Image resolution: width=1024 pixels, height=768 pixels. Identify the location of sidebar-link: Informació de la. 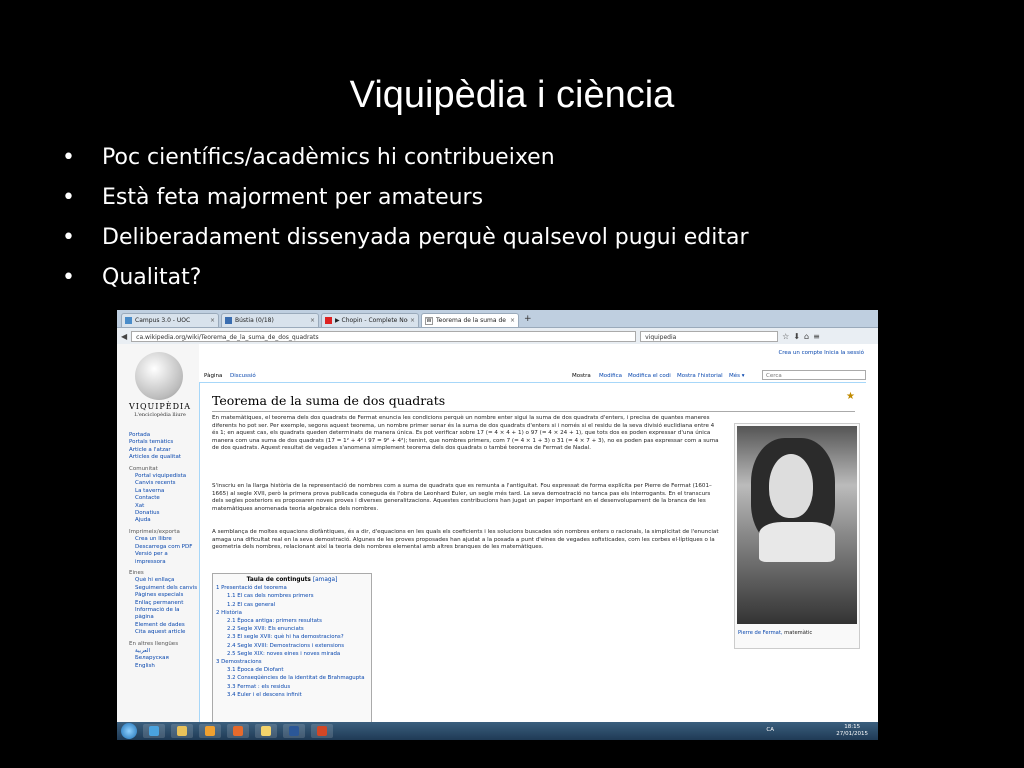
(164, 610).